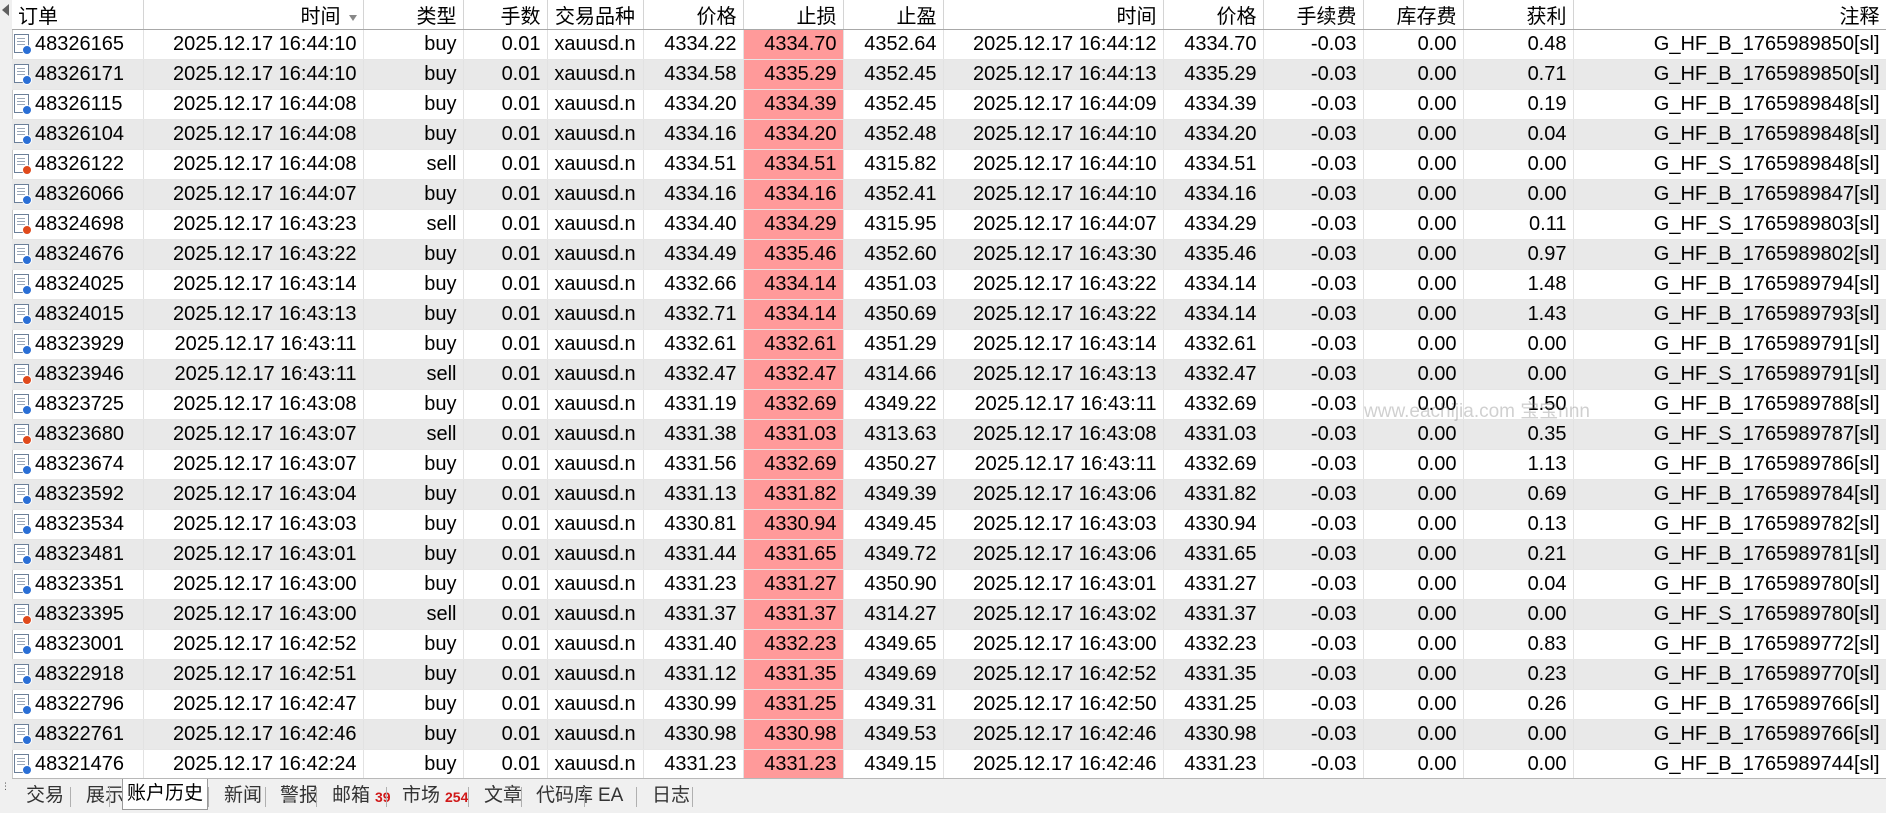 This screenshot has width=1886, height=813. What do you see at coordinates (78, 74) in the screenshot?
I see `order-cell: 48326171` at bounding box center [78, 74].